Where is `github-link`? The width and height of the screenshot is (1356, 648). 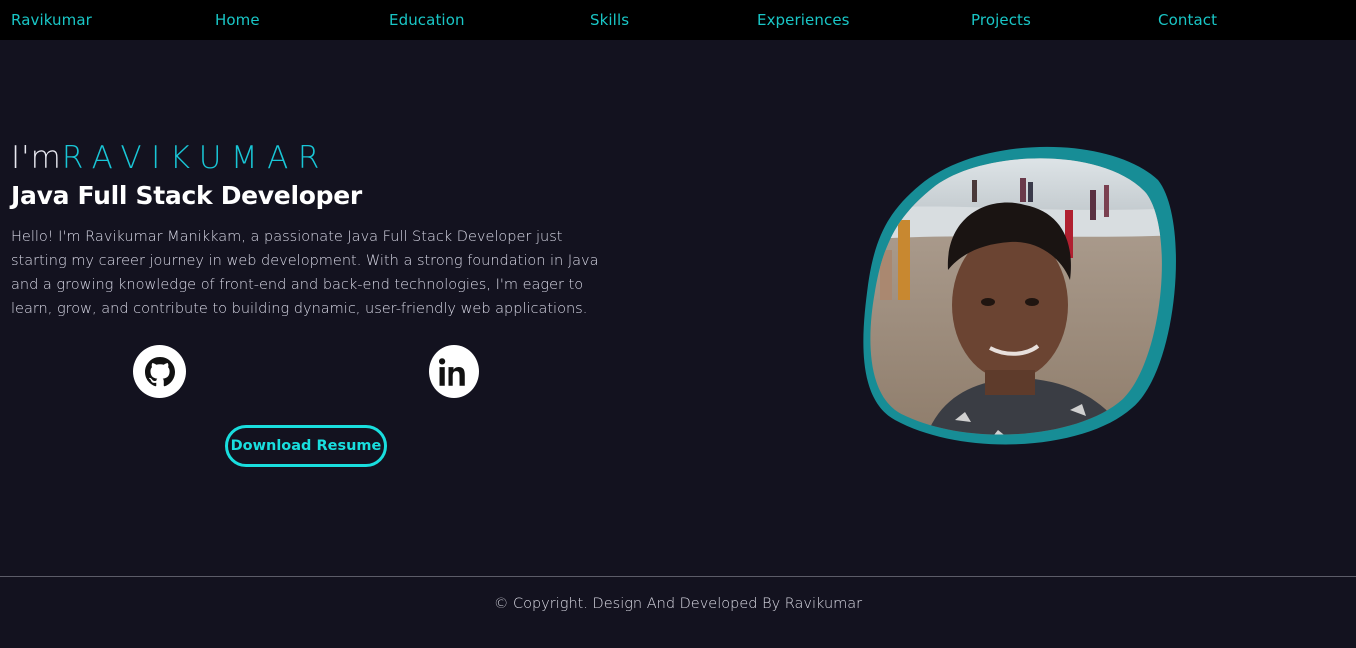 github-link is located at coordinates (159, 371).